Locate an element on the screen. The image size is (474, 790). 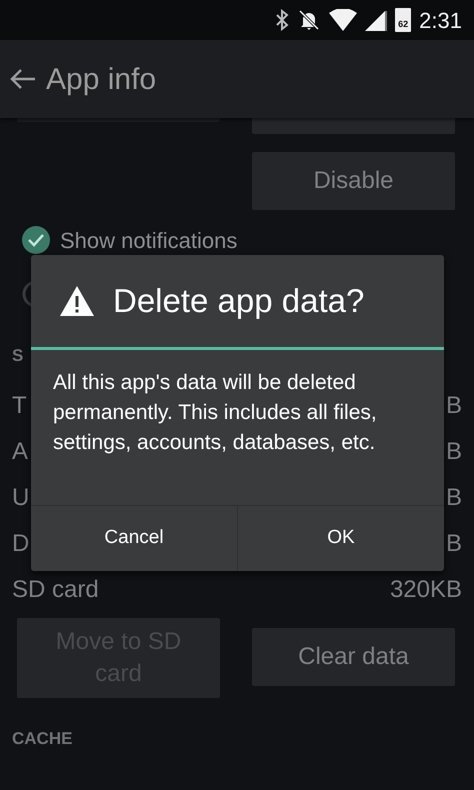
dialog-button: OK is located at coordinates (340, 538).